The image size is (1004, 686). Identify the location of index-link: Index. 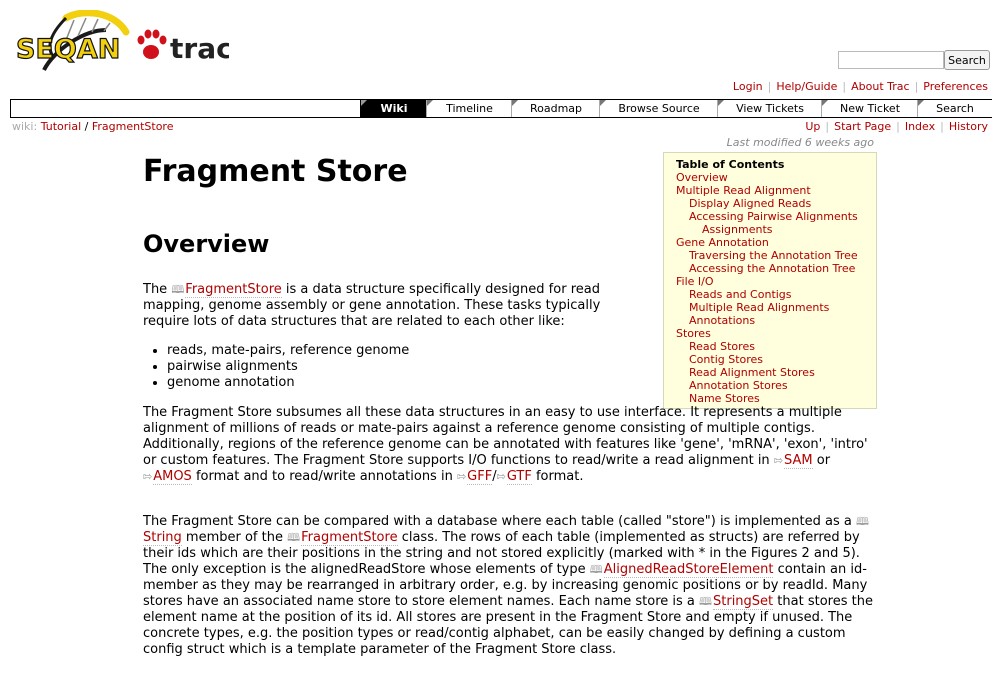
(920, 126).